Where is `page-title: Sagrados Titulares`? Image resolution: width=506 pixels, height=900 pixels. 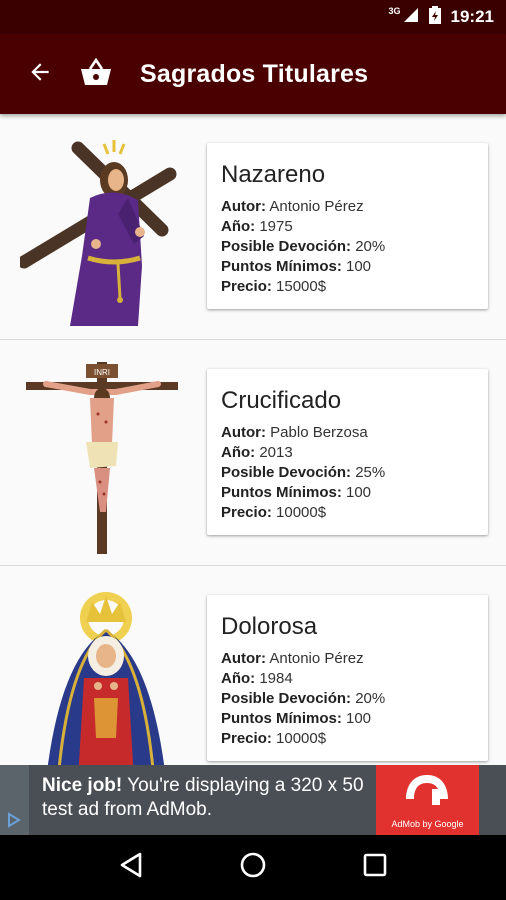
page-title: Sagrados Titulares is located at coordinates (254, 73).